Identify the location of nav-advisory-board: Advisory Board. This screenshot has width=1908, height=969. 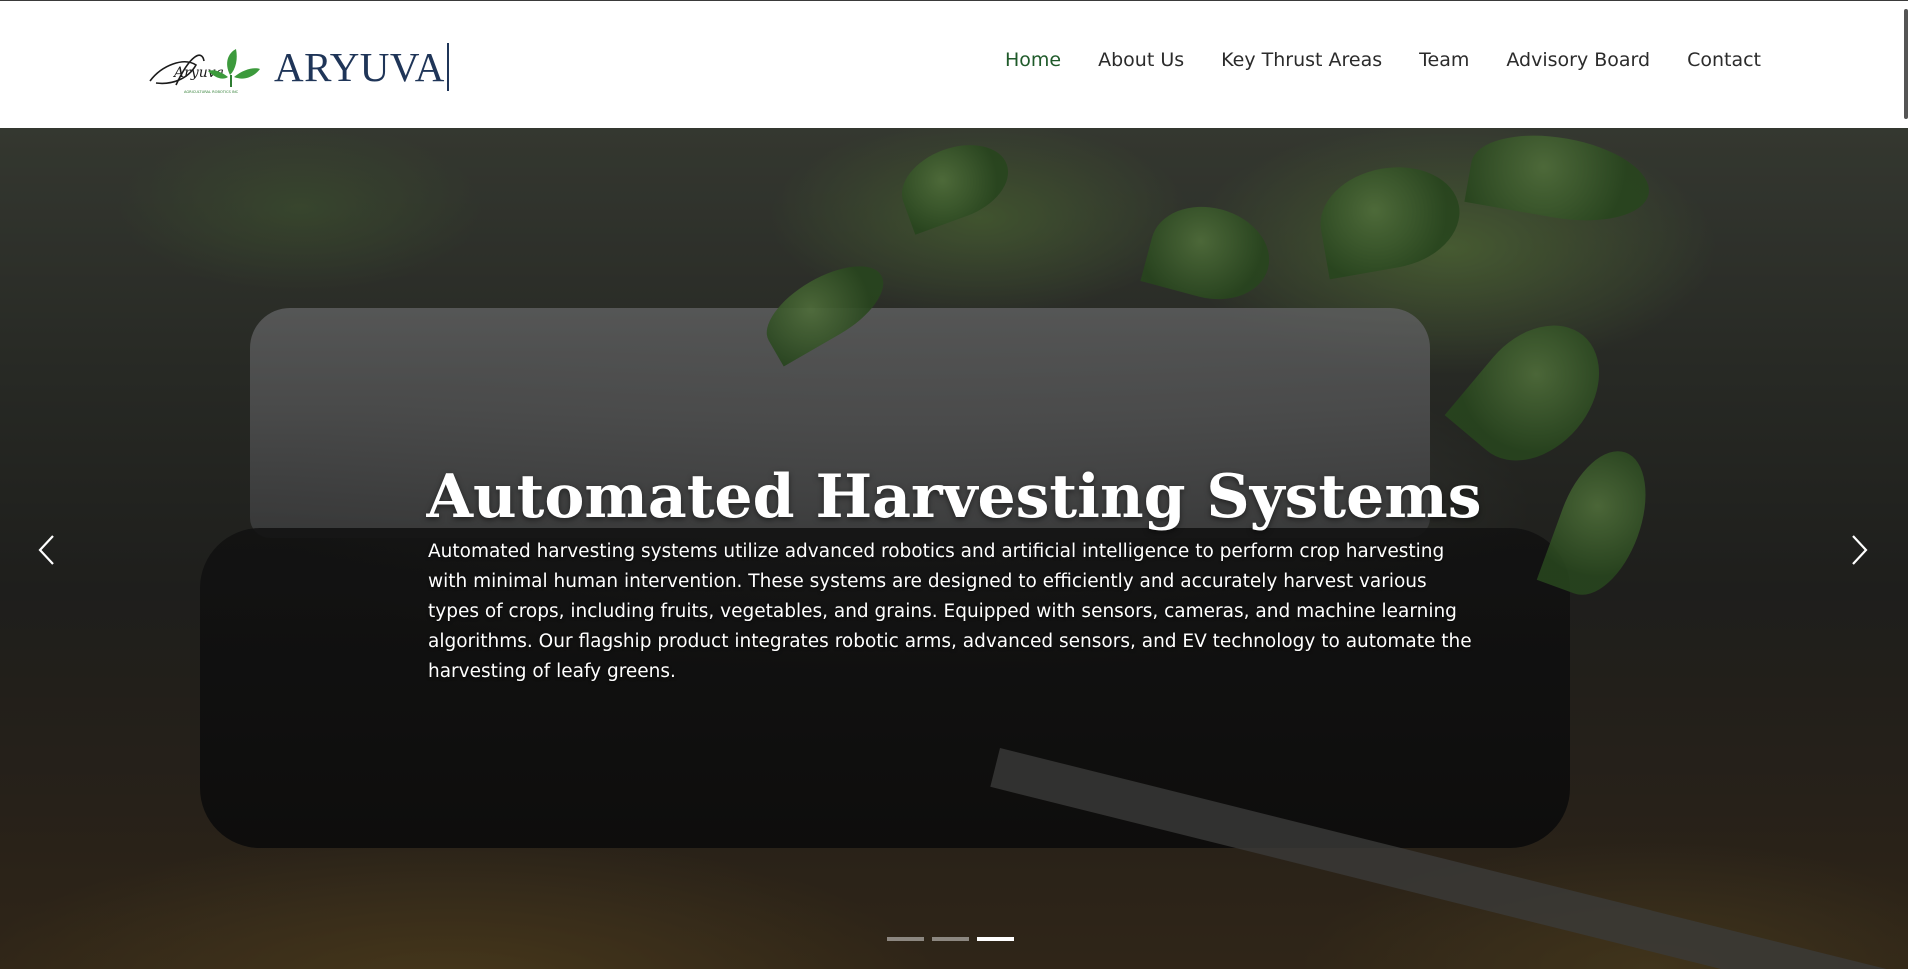
(1578, 60).